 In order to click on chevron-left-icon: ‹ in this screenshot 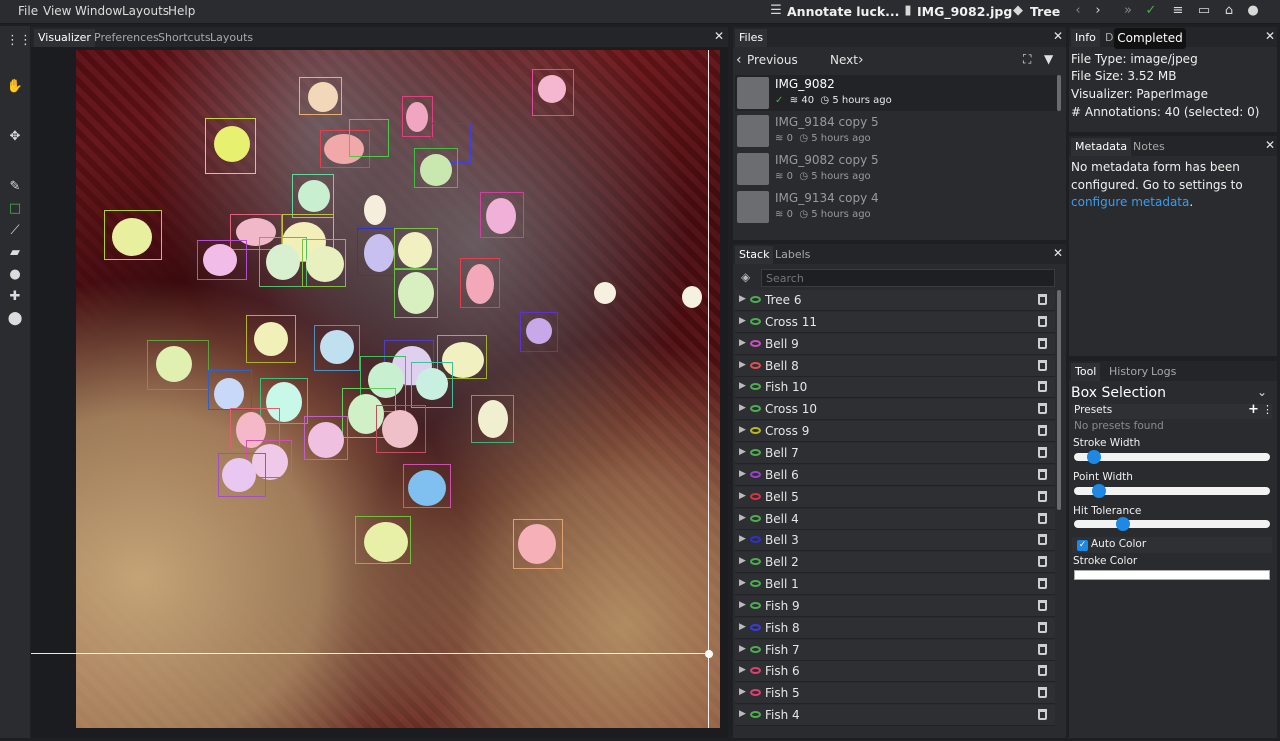, I will do `click(739, 60)`.